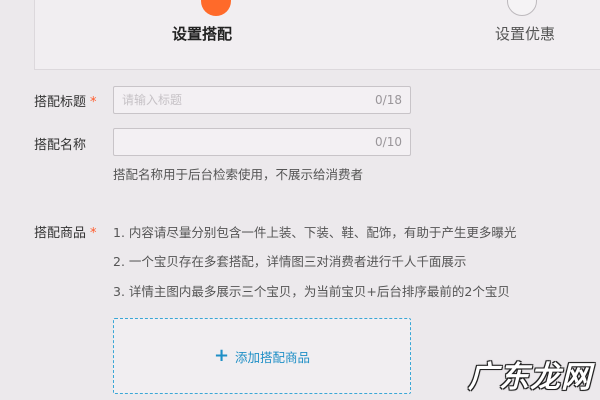 Image resolution: width=600 pixels, height=400 pixels. What do you see at coordinates (530, 377) in the screenshot?
I see `watermark-logo: 广东龙网` at bounding box center [530, 377].